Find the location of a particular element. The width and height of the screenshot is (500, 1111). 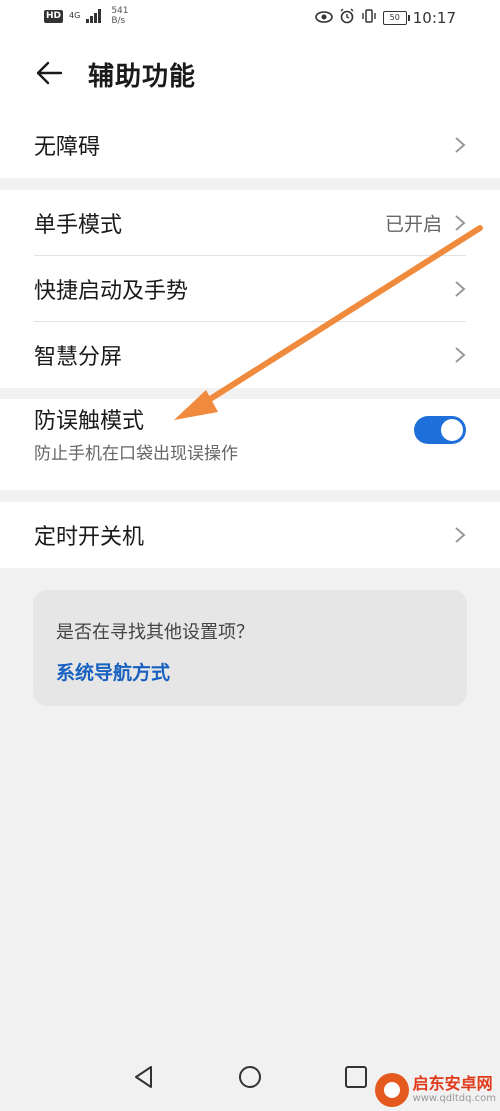

toggle-knob is located at coordinates (452, 430).